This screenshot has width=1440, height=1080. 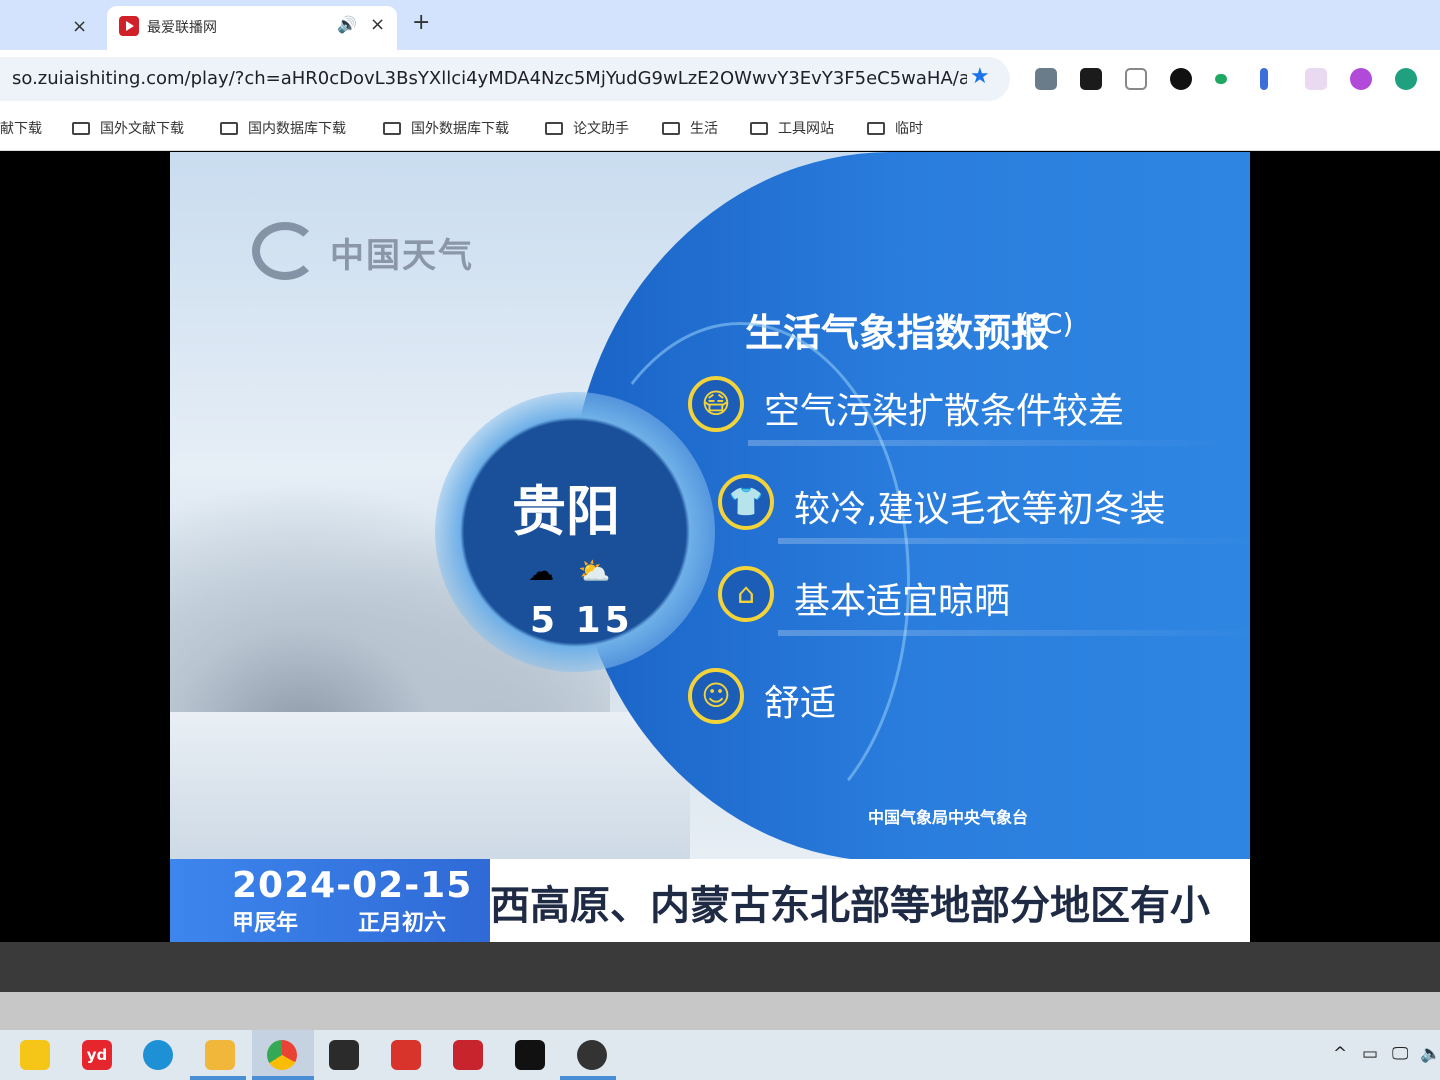 I want to click on windows-taskbar: yd ^ ▭ 🖵 🔈, so click(x=720, y=1055).